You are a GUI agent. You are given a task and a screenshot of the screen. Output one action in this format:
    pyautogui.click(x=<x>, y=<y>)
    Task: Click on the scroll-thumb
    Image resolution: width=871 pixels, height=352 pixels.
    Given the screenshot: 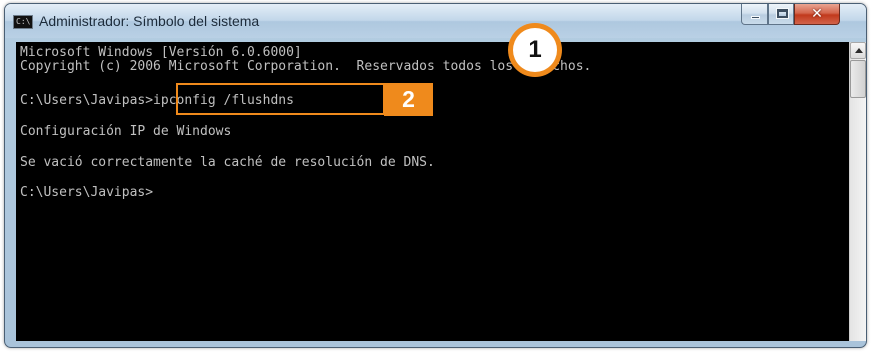 What is the action you would take?
    pyautogui.click(x=858, y=79)
    